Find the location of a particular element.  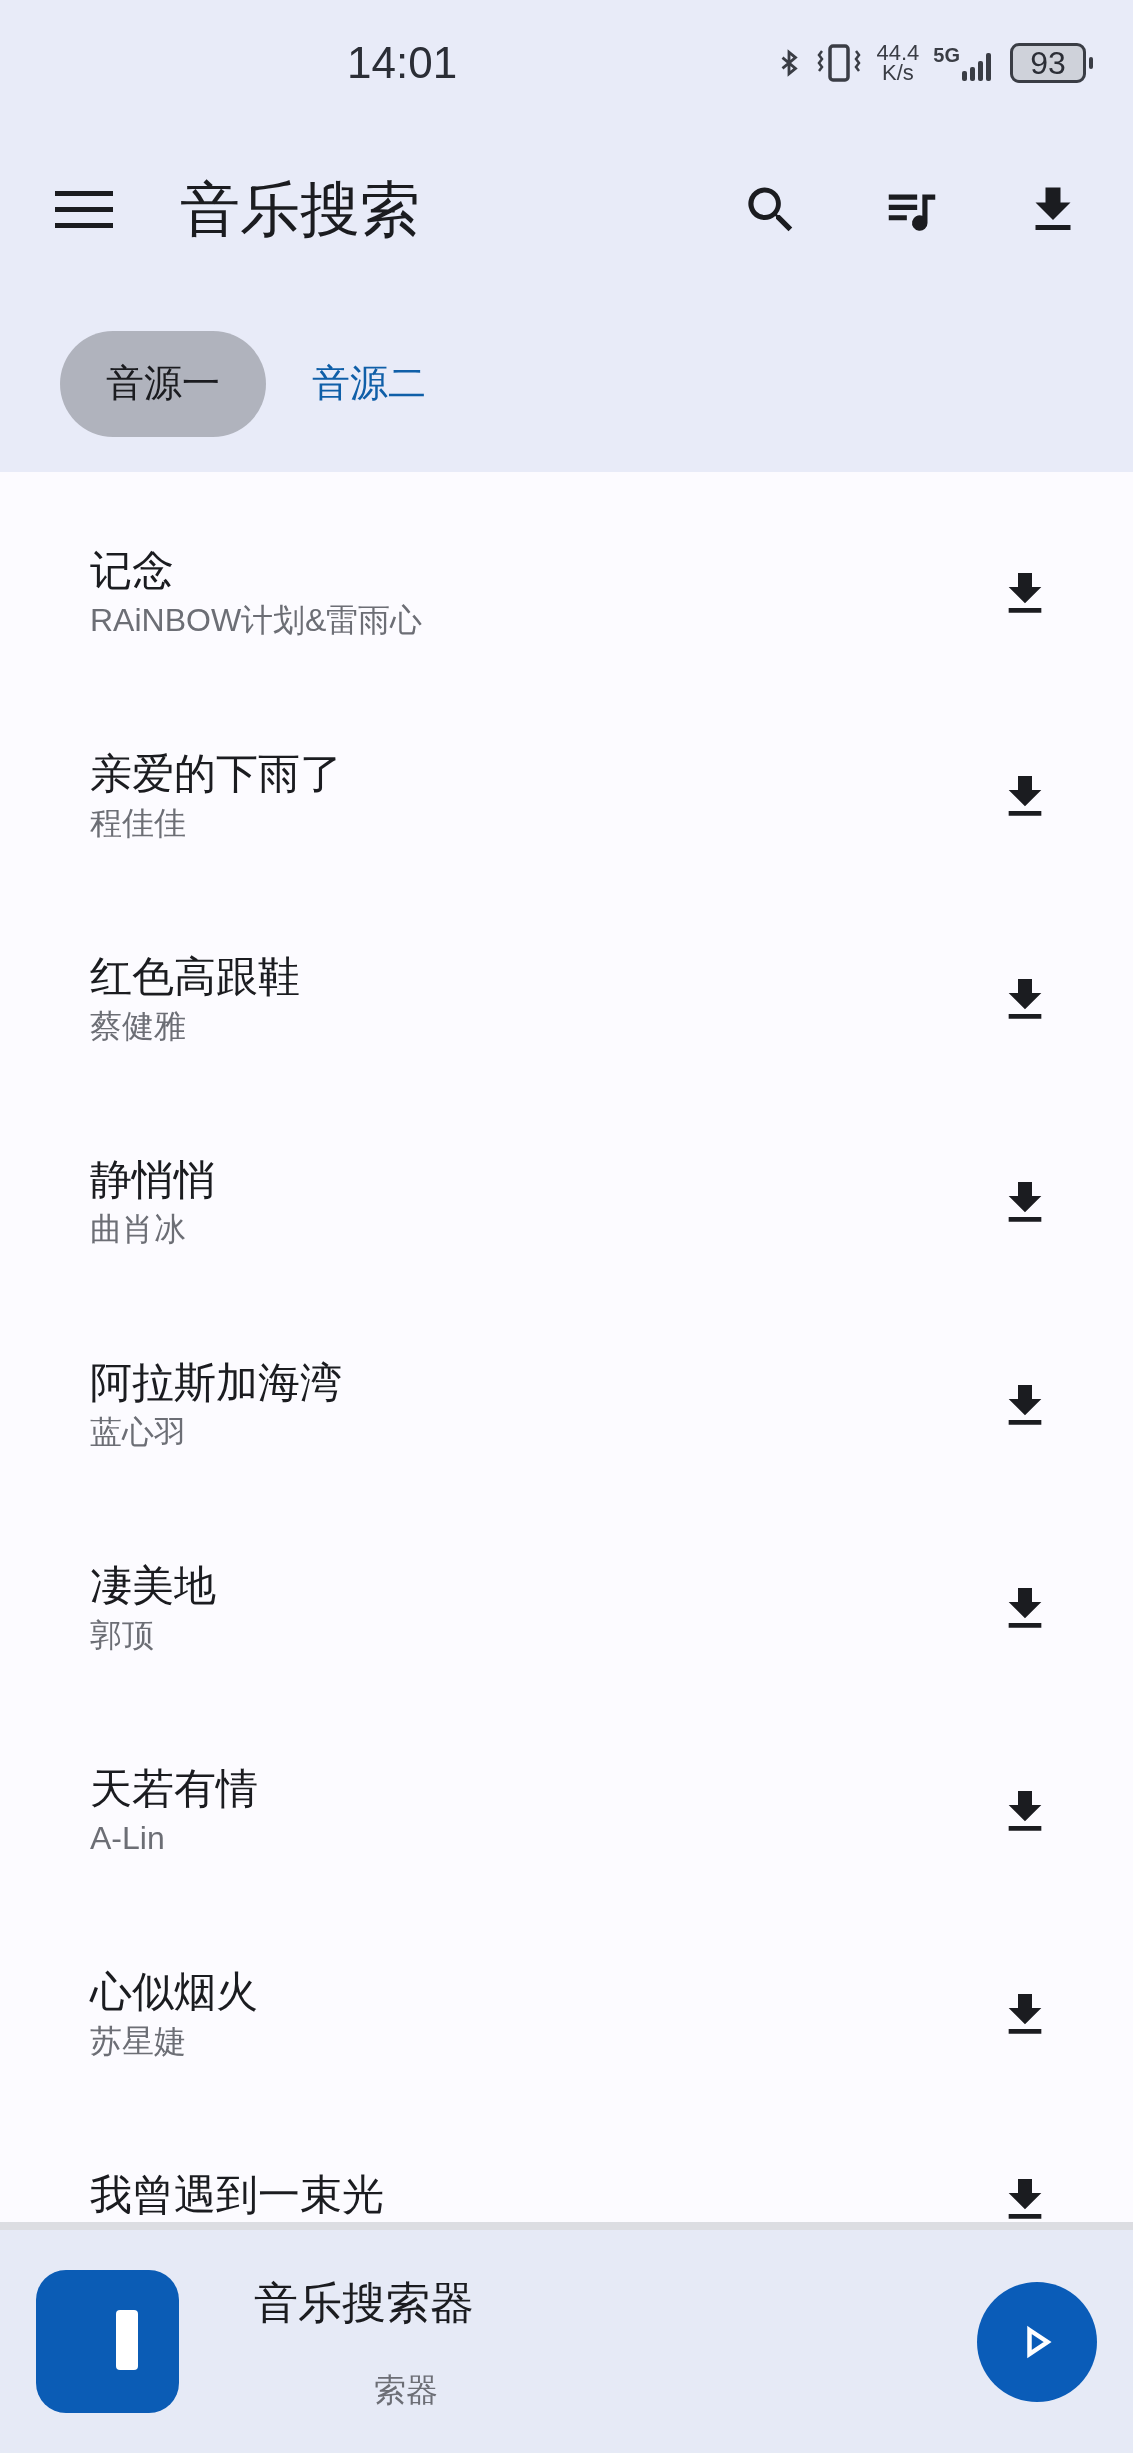

song-artist: RAiNBOW计划&雷雨心 is located at coordinates (256, 620).